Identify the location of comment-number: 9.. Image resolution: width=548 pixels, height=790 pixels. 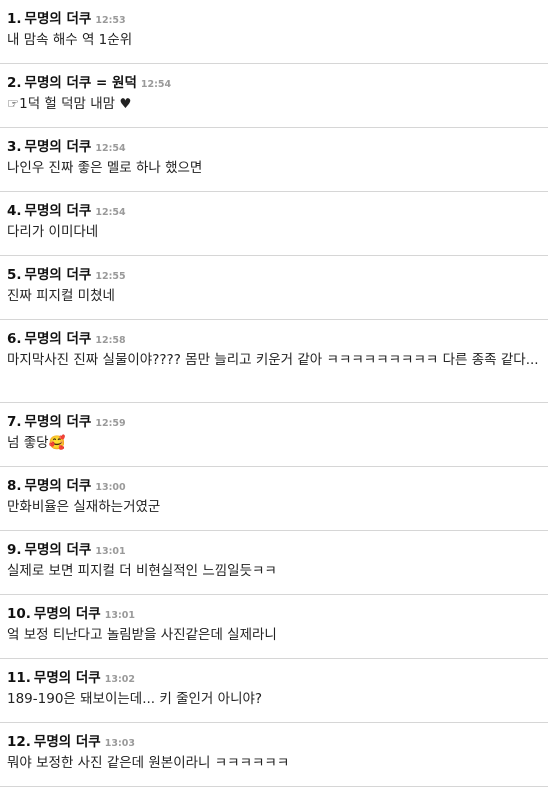
(14, 550).